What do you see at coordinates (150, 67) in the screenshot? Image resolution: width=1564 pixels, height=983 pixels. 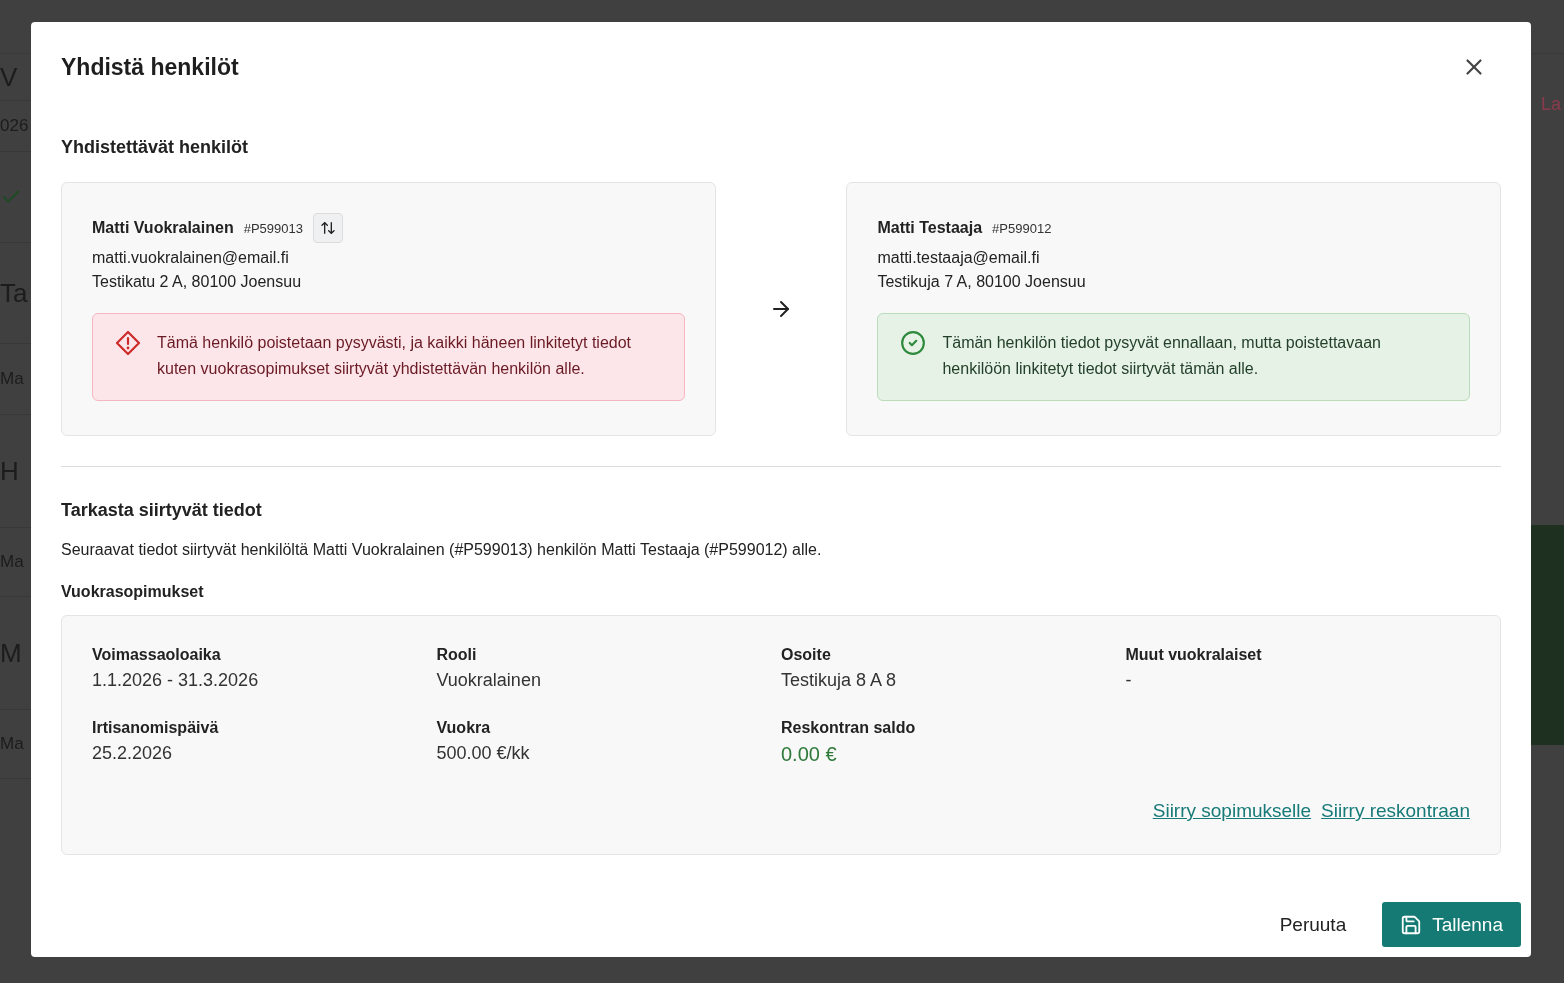 I see `dialog-title: Yhdistä henkilöt` at bounding box center [150, 67].